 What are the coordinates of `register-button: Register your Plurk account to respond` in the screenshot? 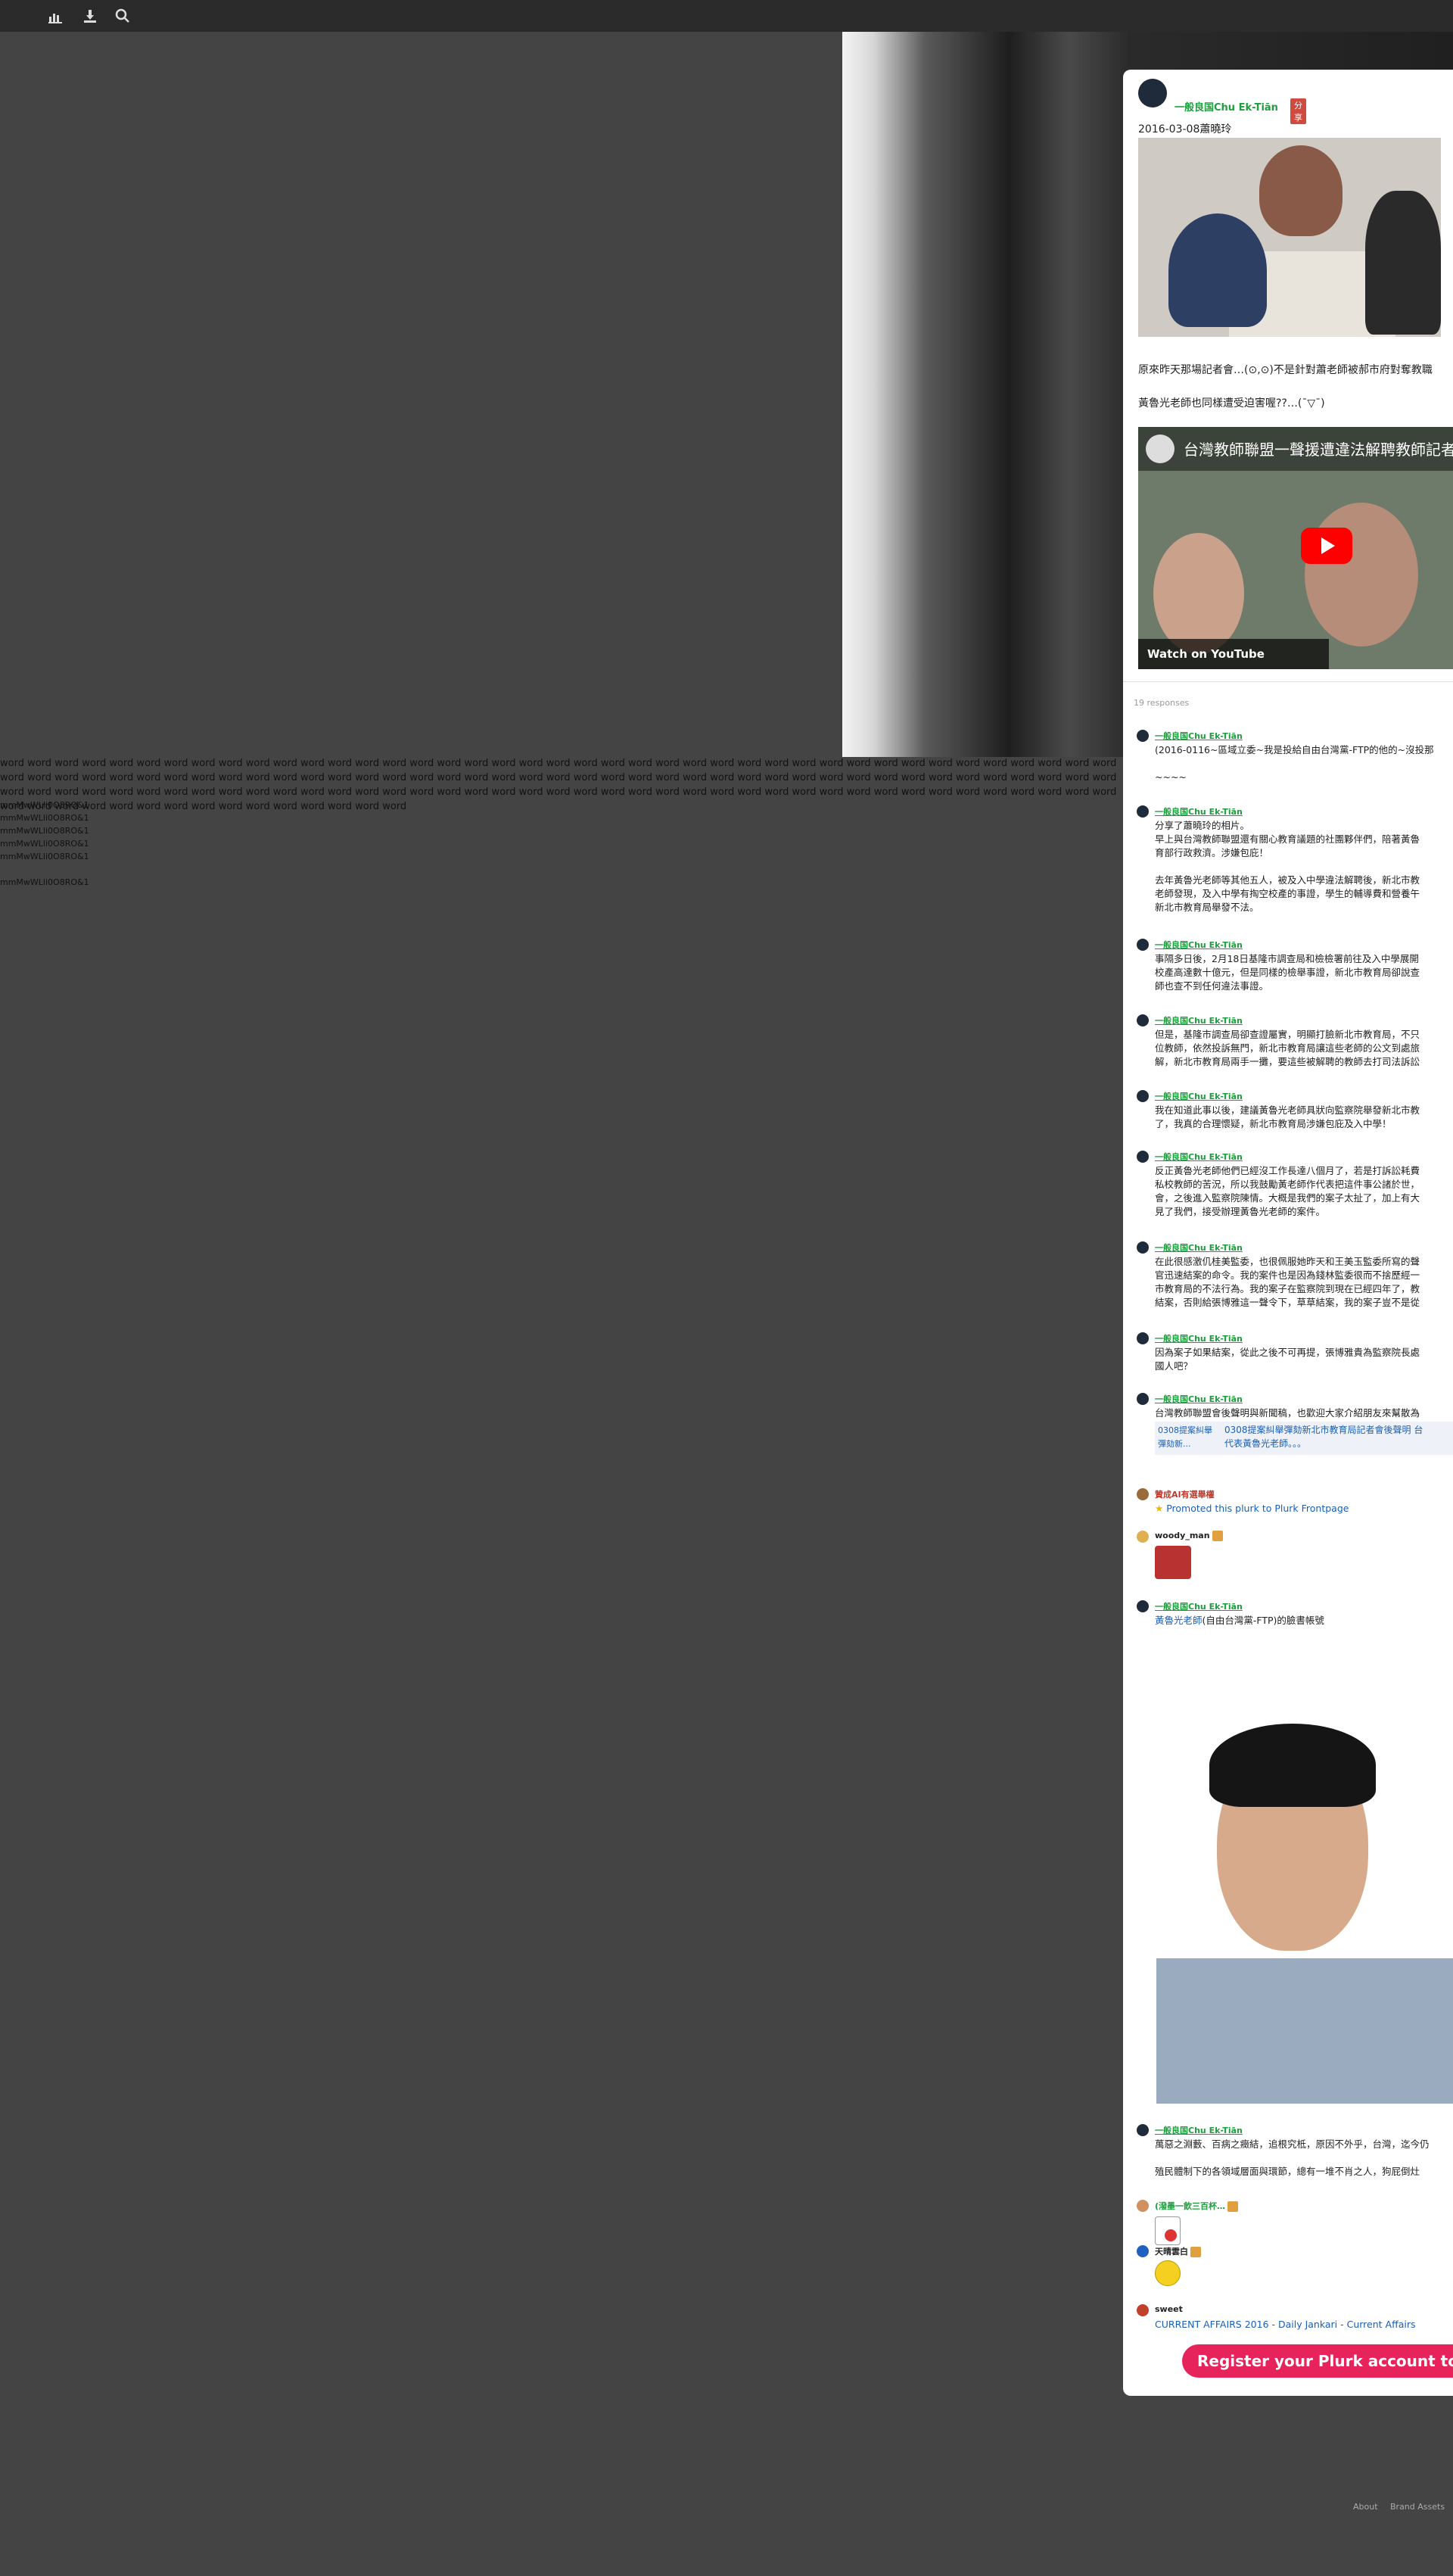 It's located at (1317, 2361).